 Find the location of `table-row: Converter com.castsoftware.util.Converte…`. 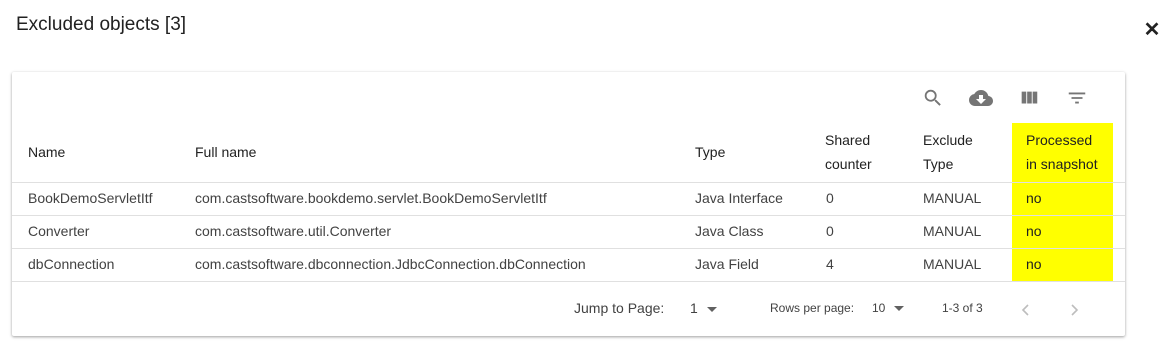

table-row: Converter com.castsoftware.util.Converte… is located at coordinates (568, 232).